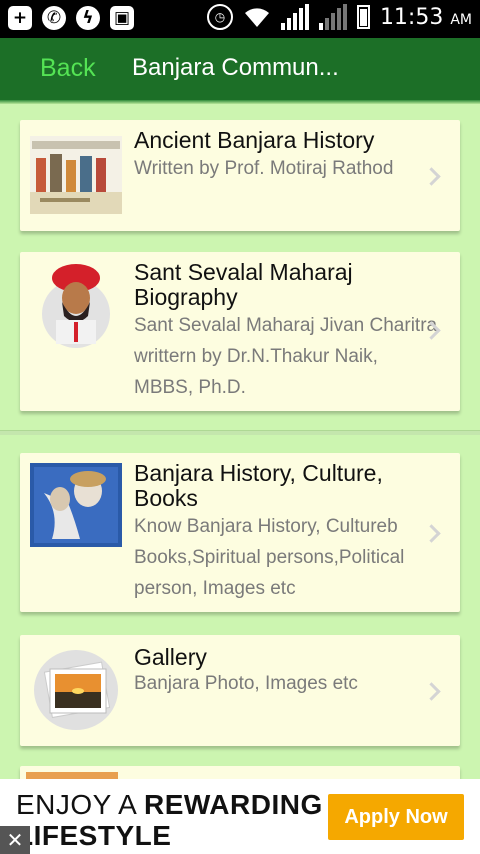 The height and width of the screenshot is (854, 480). I want to click on signal-1-icon, so click(294, 17).